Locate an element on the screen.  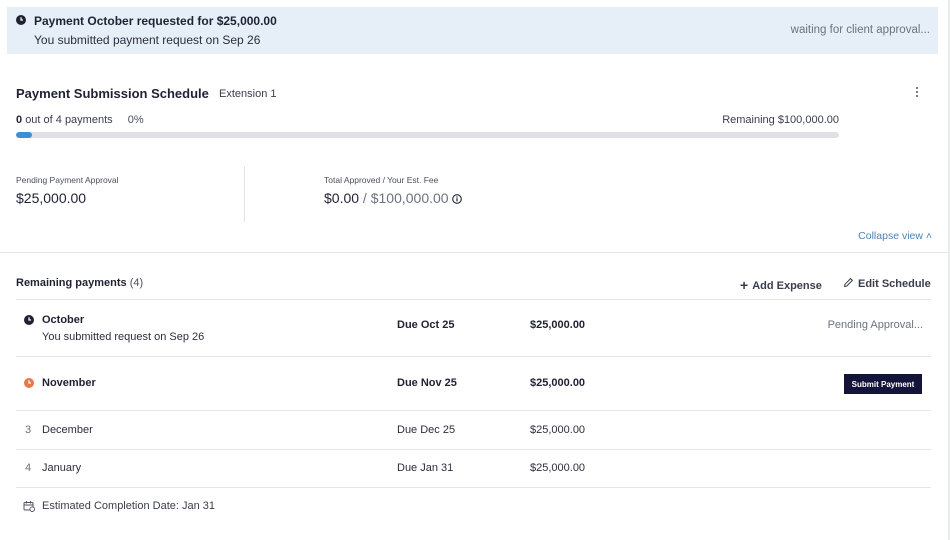
progress-bar is located at coordinates (427, 135).